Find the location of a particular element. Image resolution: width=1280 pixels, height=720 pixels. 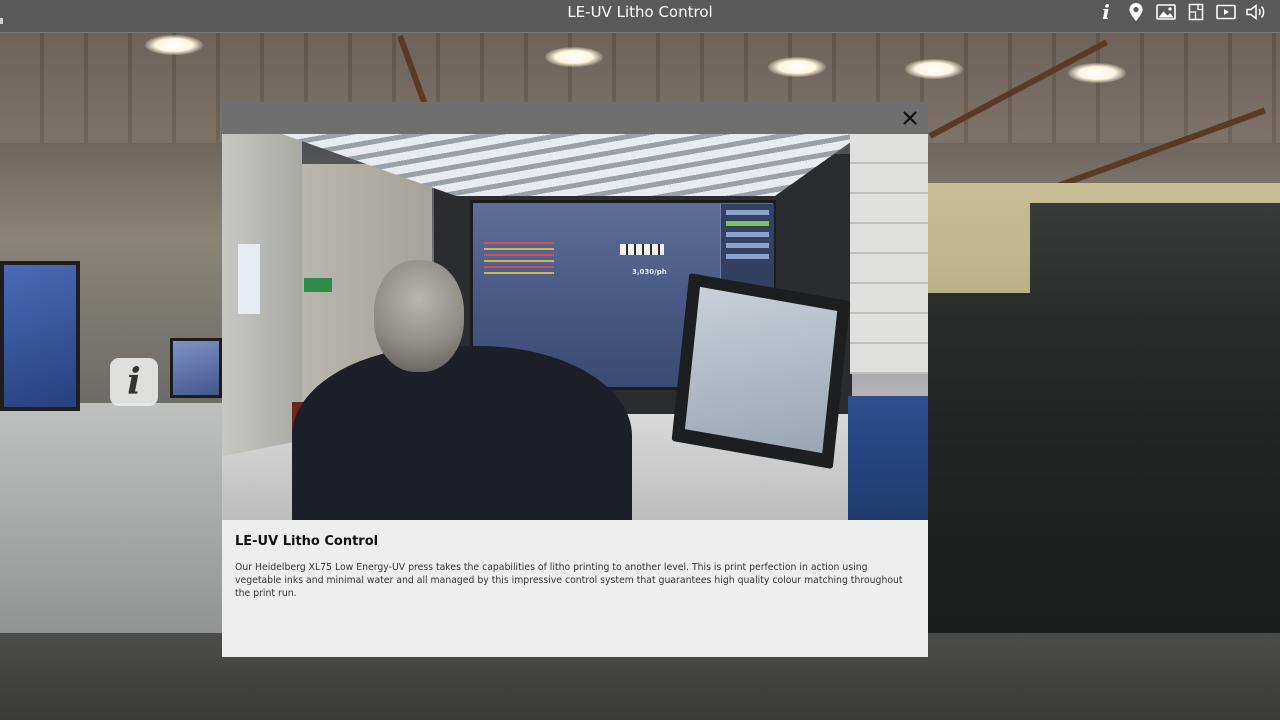

sound-icon is located at coordinates (1256, 12).